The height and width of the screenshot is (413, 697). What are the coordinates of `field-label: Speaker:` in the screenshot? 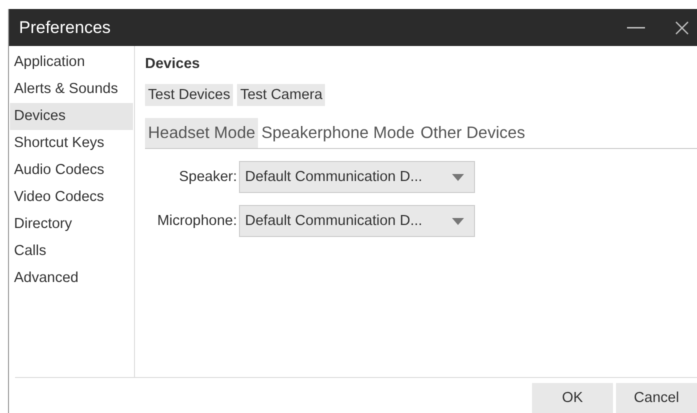 It's located at (208, 177).